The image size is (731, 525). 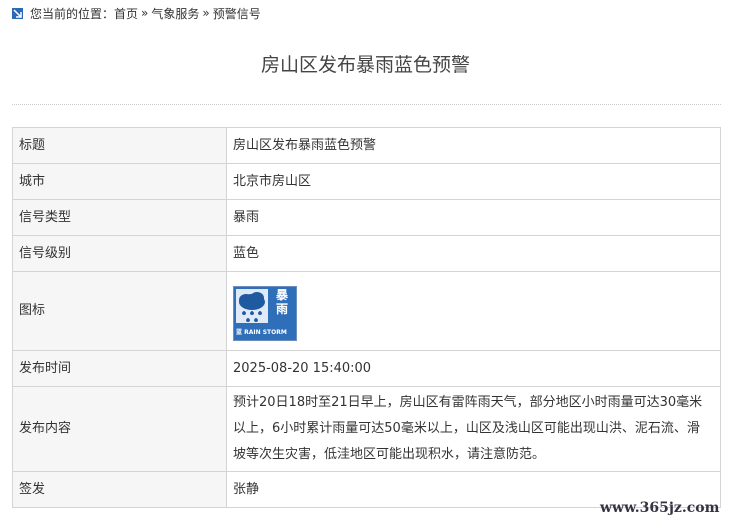 What do you see at coordinates (473, 181) in the screenshot?
I see `row-value: 北京市房山区` at bounding box center [473, 181].